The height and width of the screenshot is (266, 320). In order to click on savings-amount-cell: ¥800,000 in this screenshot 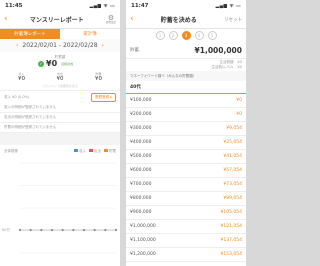, I will do `click(141, 198)`.